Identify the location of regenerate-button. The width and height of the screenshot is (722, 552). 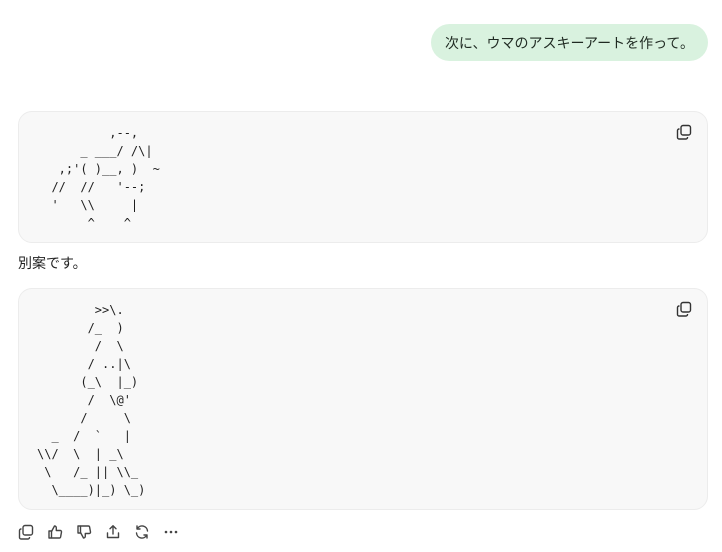
(141, 531).